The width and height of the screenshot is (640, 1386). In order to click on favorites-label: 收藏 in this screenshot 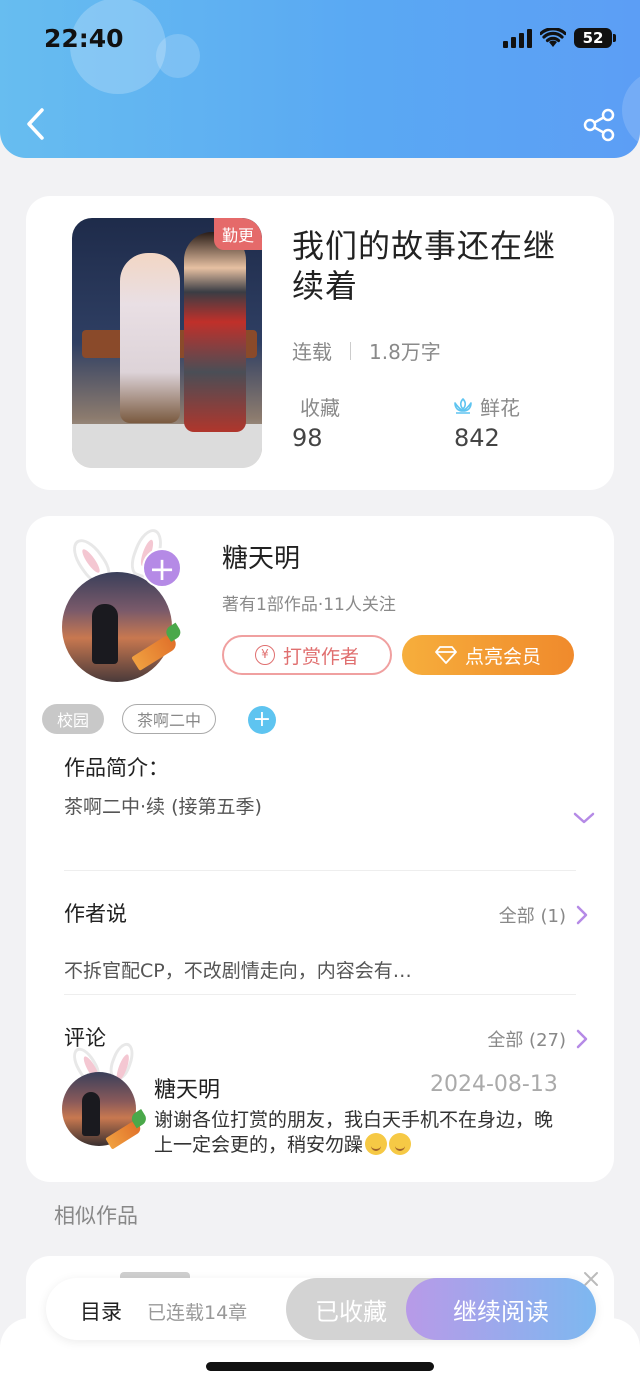, I will do `click(320, 408)`.